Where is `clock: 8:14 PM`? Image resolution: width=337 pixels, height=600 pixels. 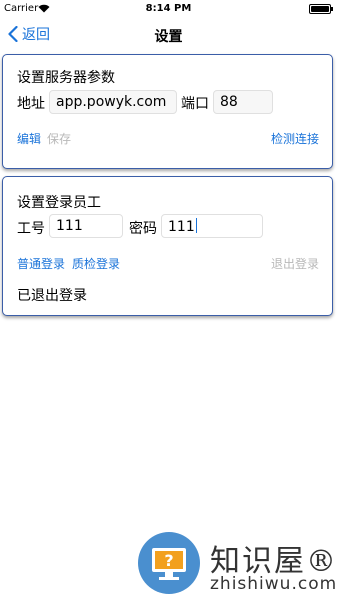
clock: 8:14 PM is located at coordinates (168, 8).